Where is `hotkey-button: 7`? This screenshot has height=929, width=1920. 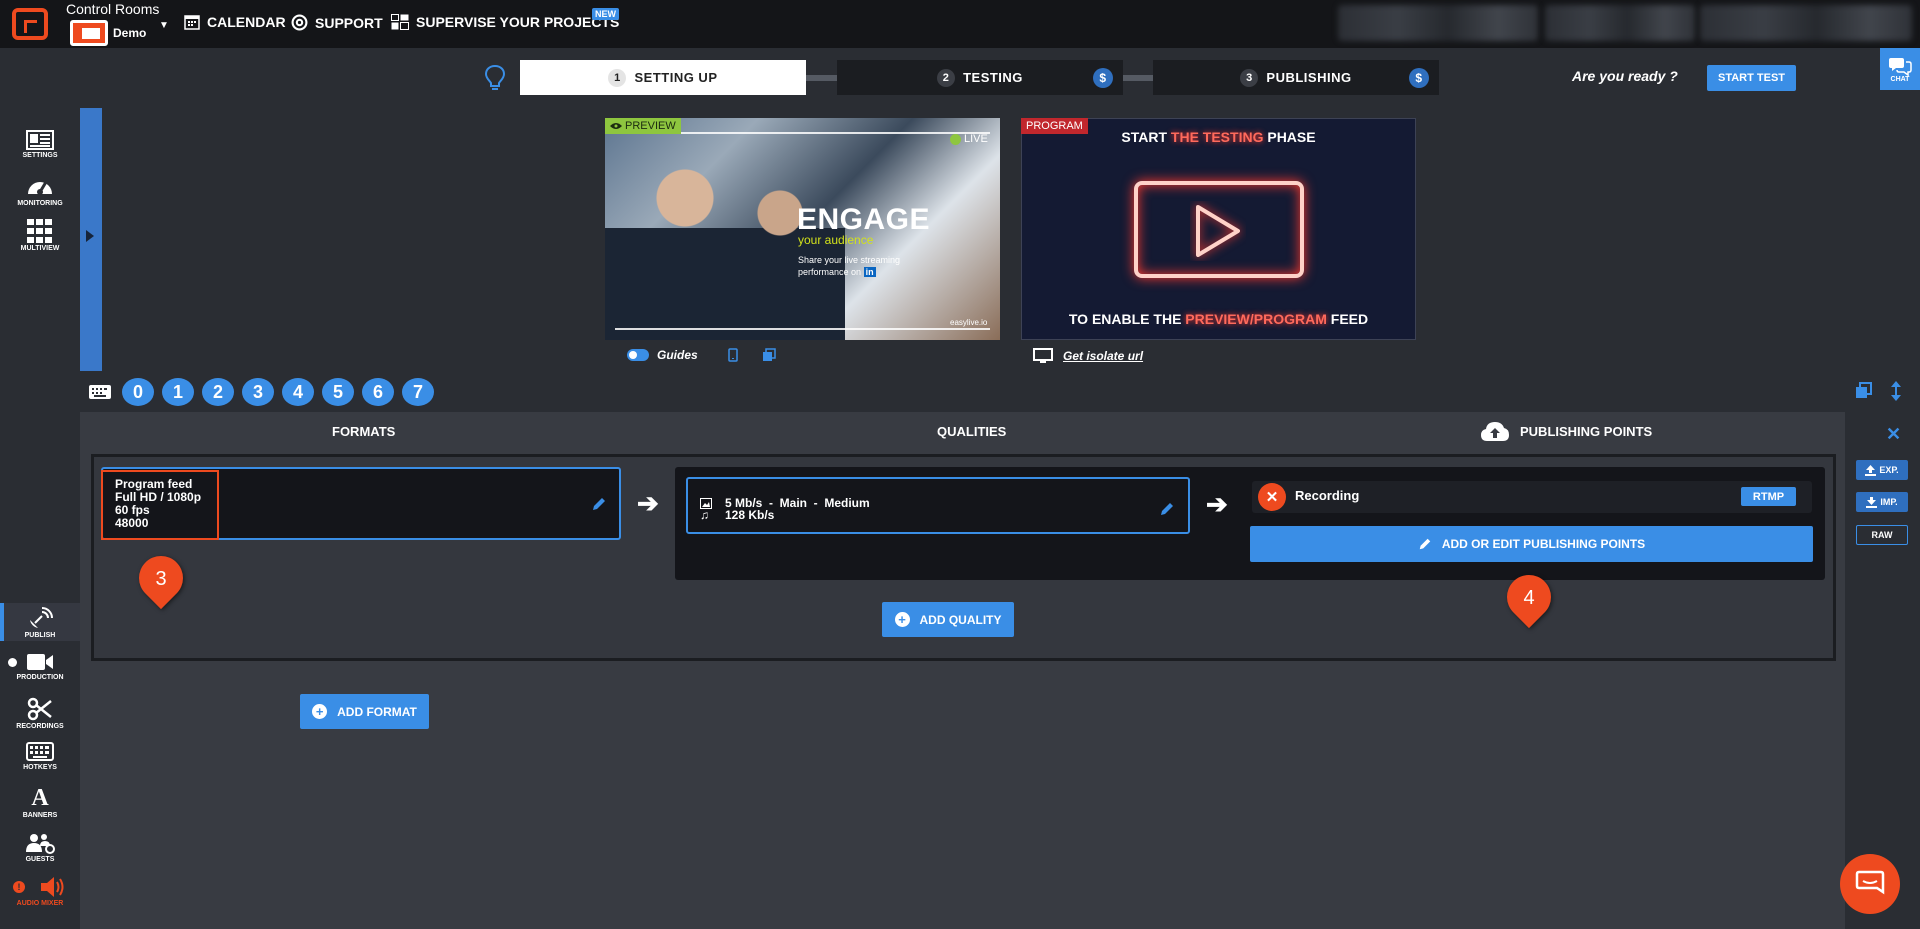 hotkey-button: 7 is located at coordinates (418, 392).